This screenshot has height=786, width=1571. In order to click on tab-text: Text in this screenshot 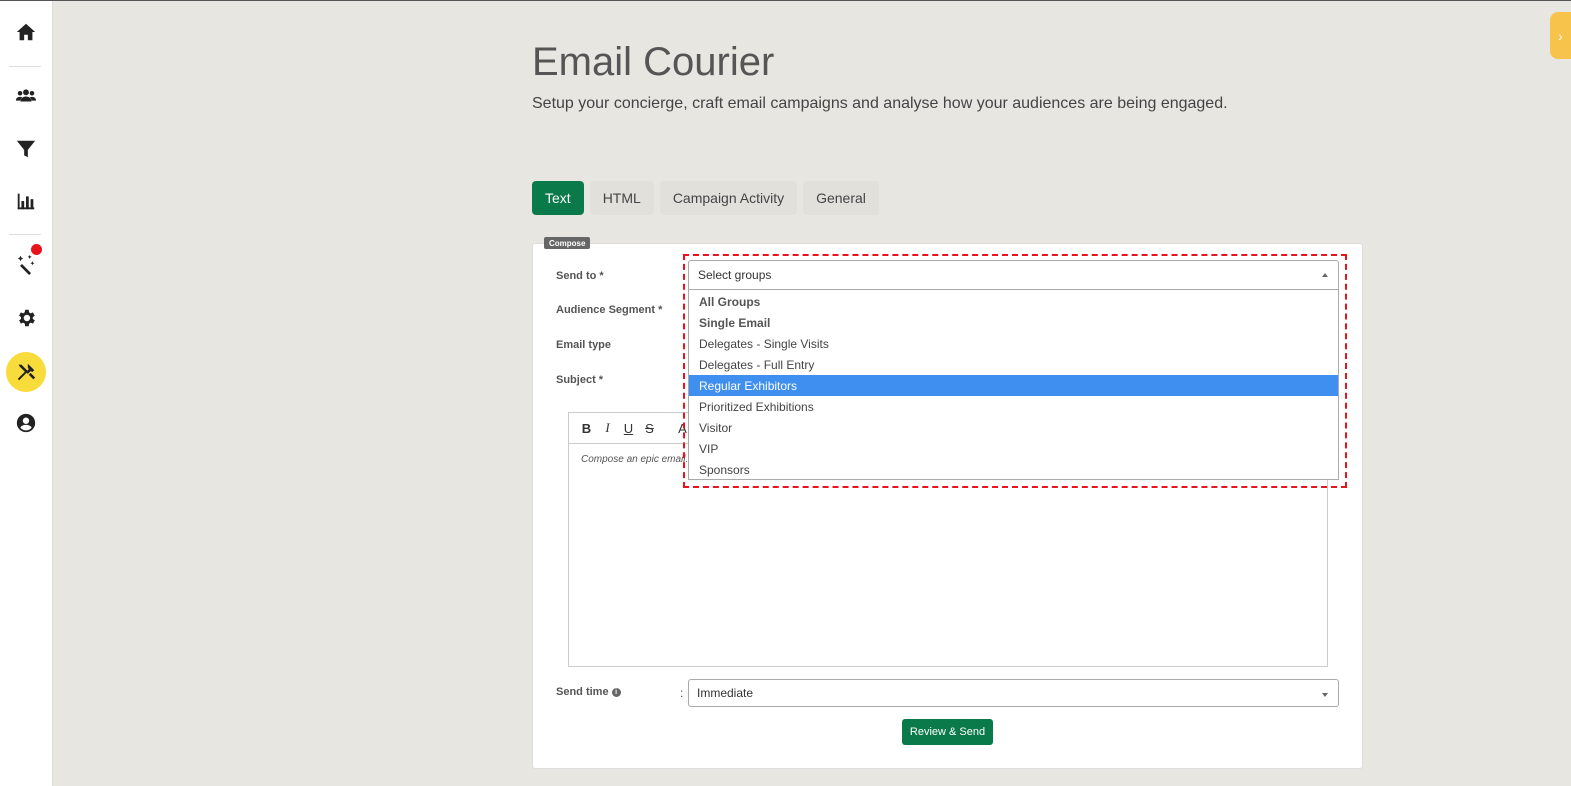, I will do `click(558, 198)`.